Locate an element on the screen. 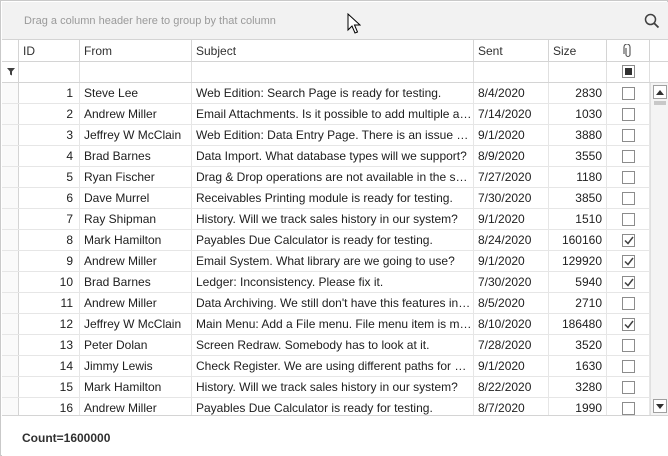 The width and height of the screenshot is (668, 456). cell-sent: 8/9/2020 is located at coordinates (511, 156).